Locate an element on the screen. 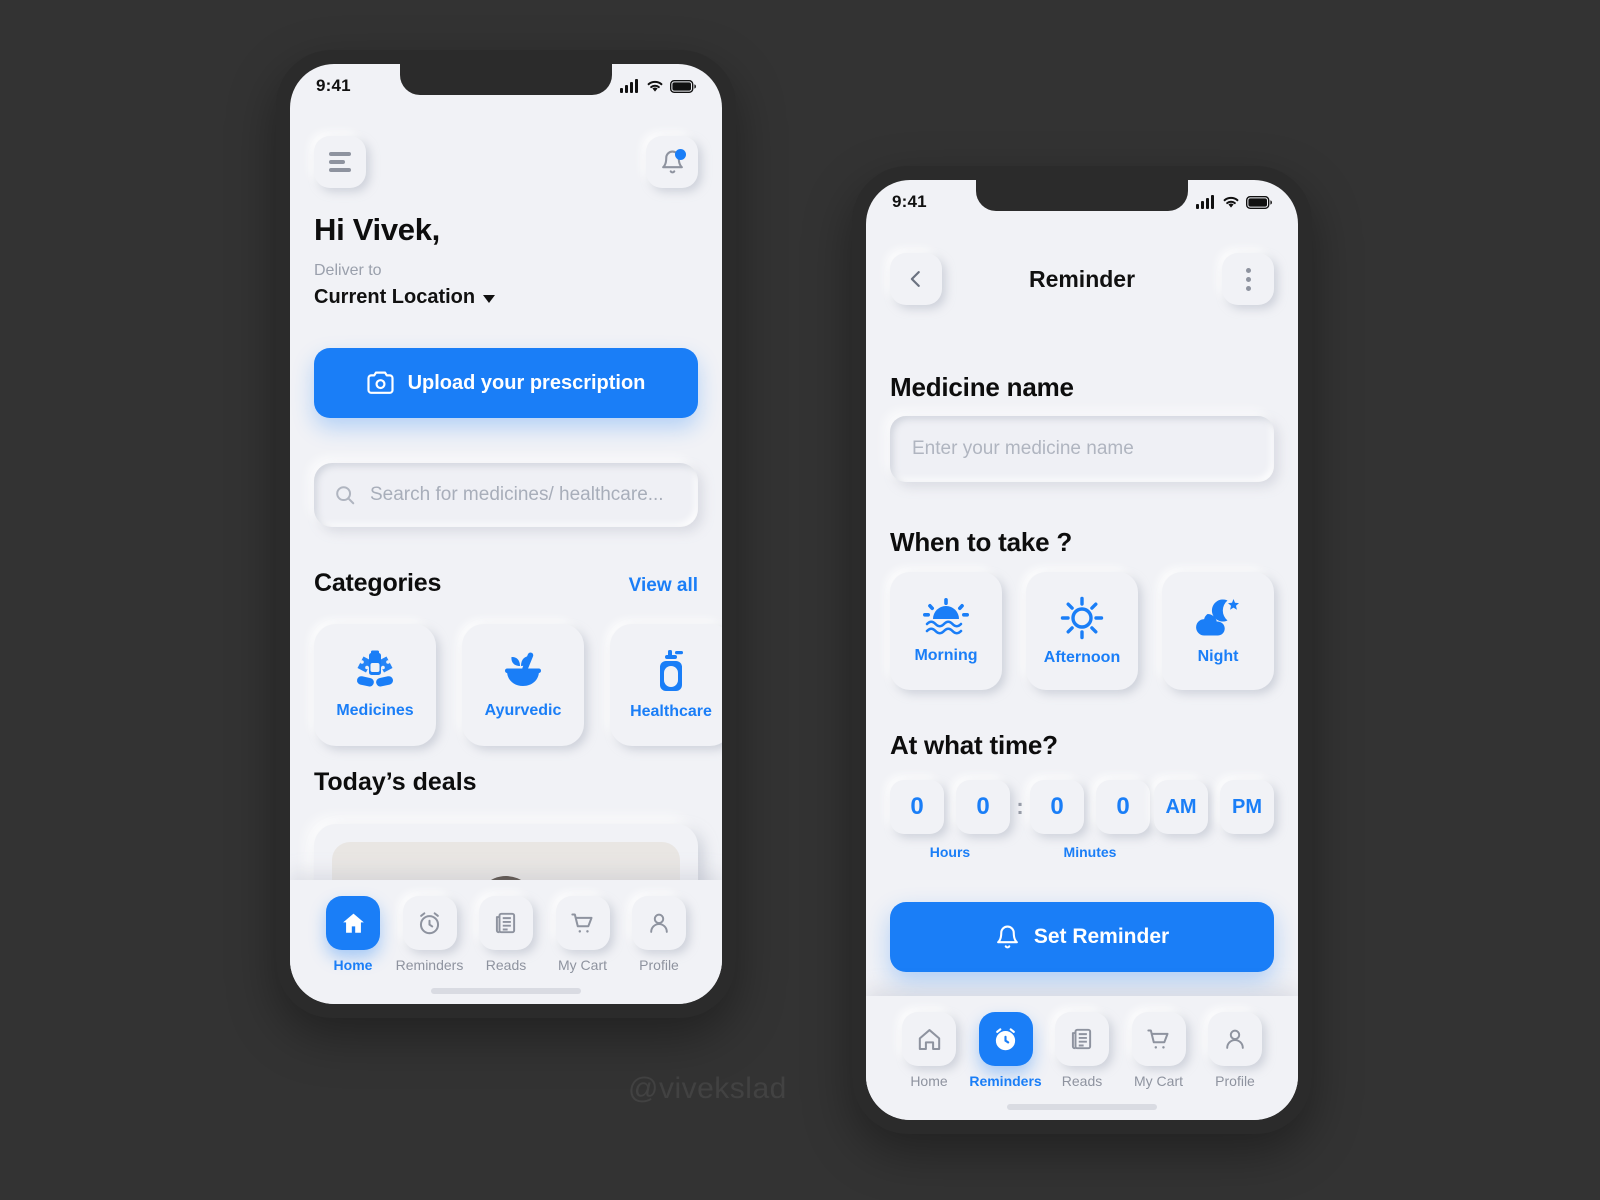 The image size is (1600, 1200). when-option-morning: Morning is located at coordinates (946, 631).